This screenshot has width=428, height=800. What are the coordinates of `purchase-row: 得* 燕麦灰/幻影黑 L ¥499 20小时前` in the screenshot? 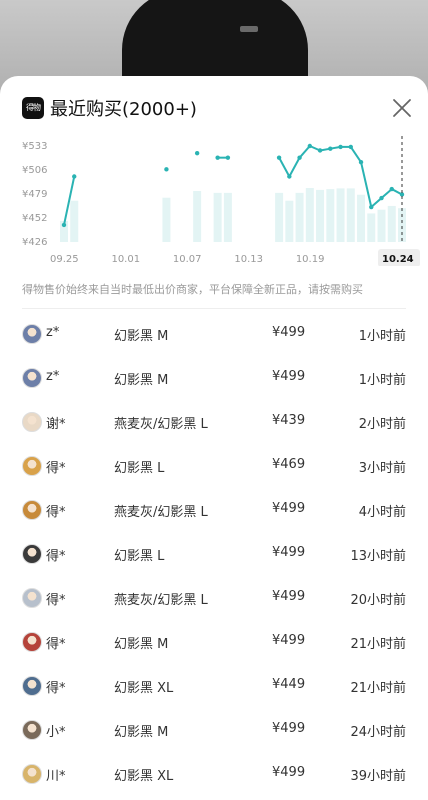 It's located at (214, 598).